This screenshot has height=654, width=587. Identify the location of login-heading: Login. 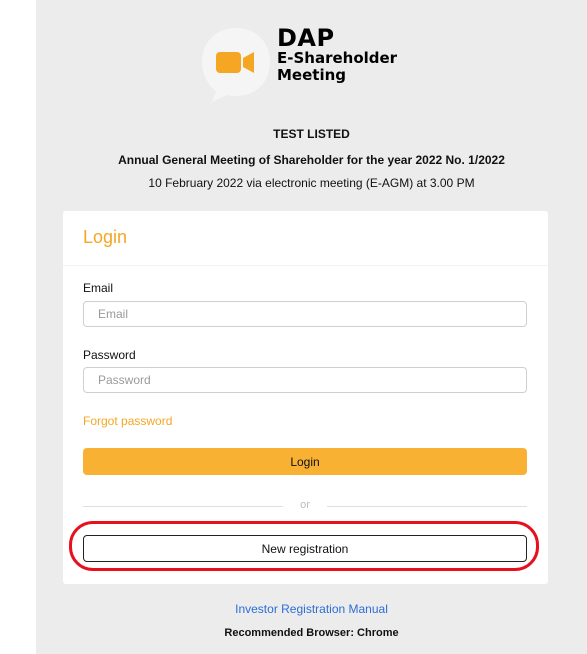
(105, 237).